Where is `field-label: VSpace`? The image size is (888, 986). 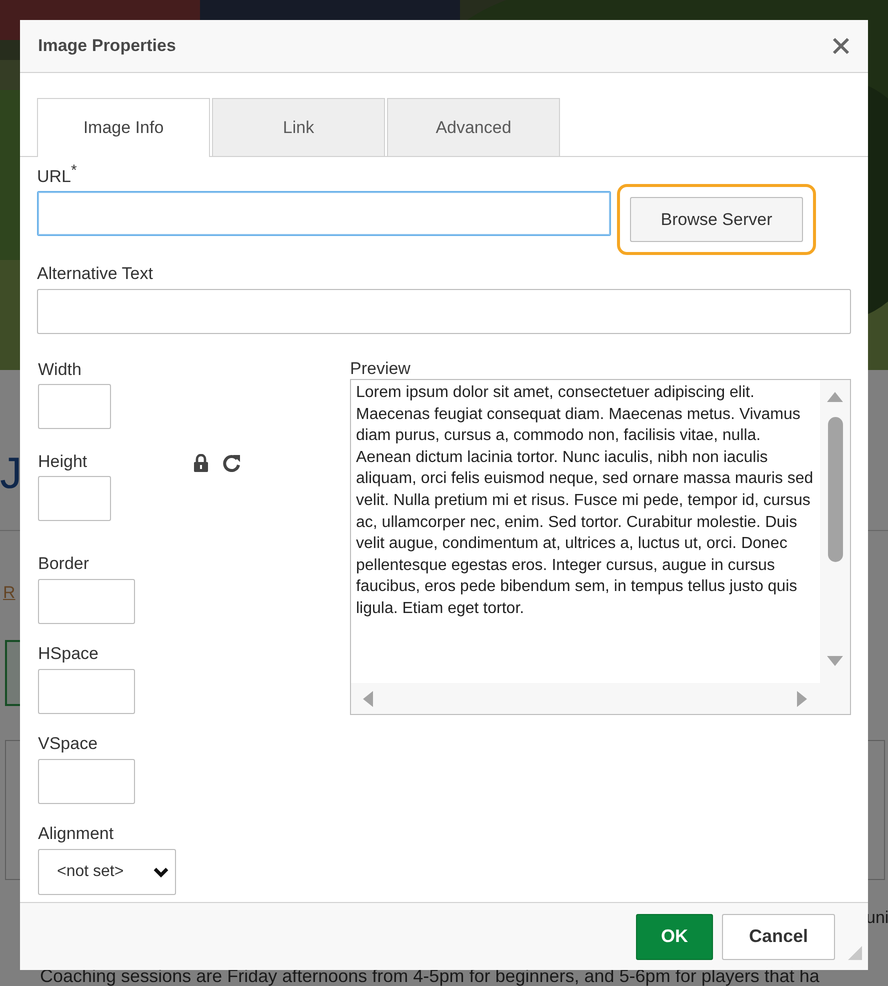
field-label: VSpace is located at coordinates (68, 744).